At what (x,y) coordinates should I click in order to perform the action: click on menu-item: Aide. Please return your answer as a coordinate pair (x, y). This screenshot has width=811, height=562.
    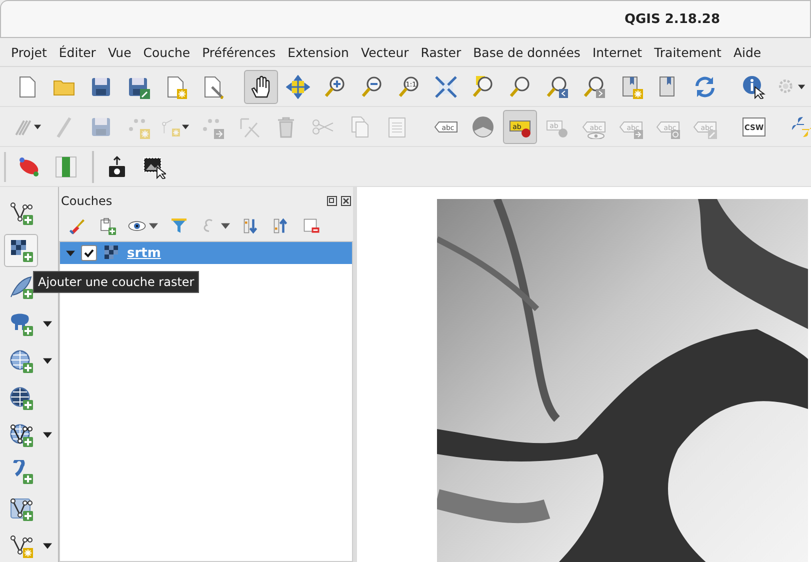
    Looking at the image, I should click on (747, 52).